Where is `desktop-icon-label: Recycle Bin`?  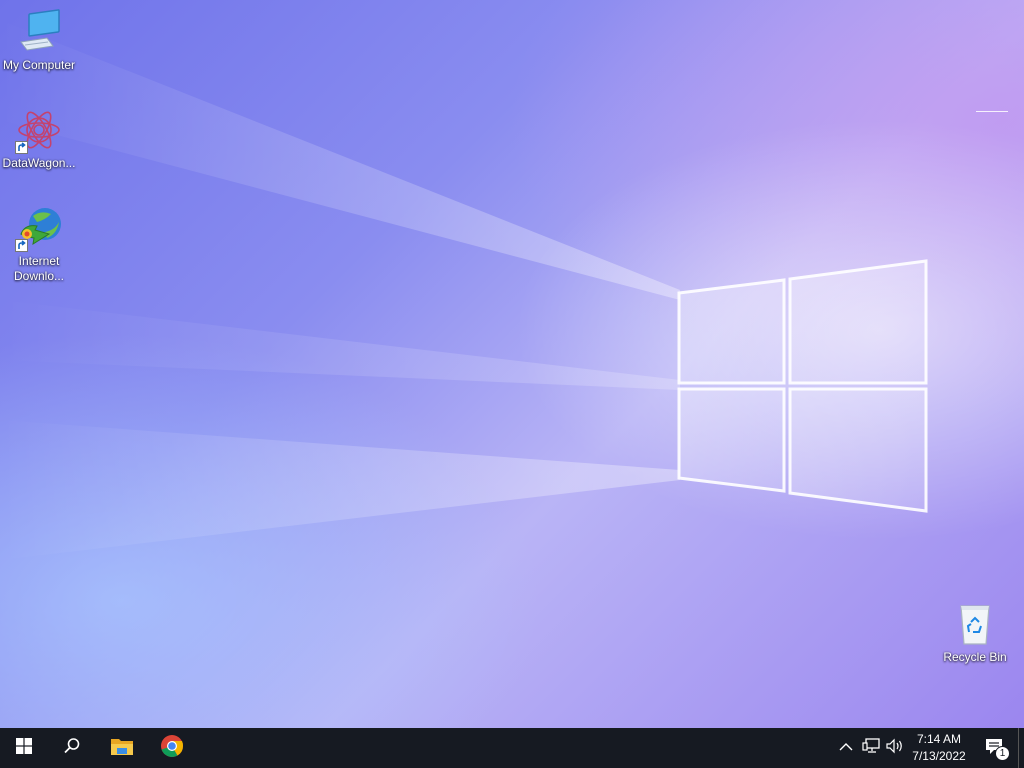
desktop-icon-label: Recycle Bin is located at coordinates (975, 657).